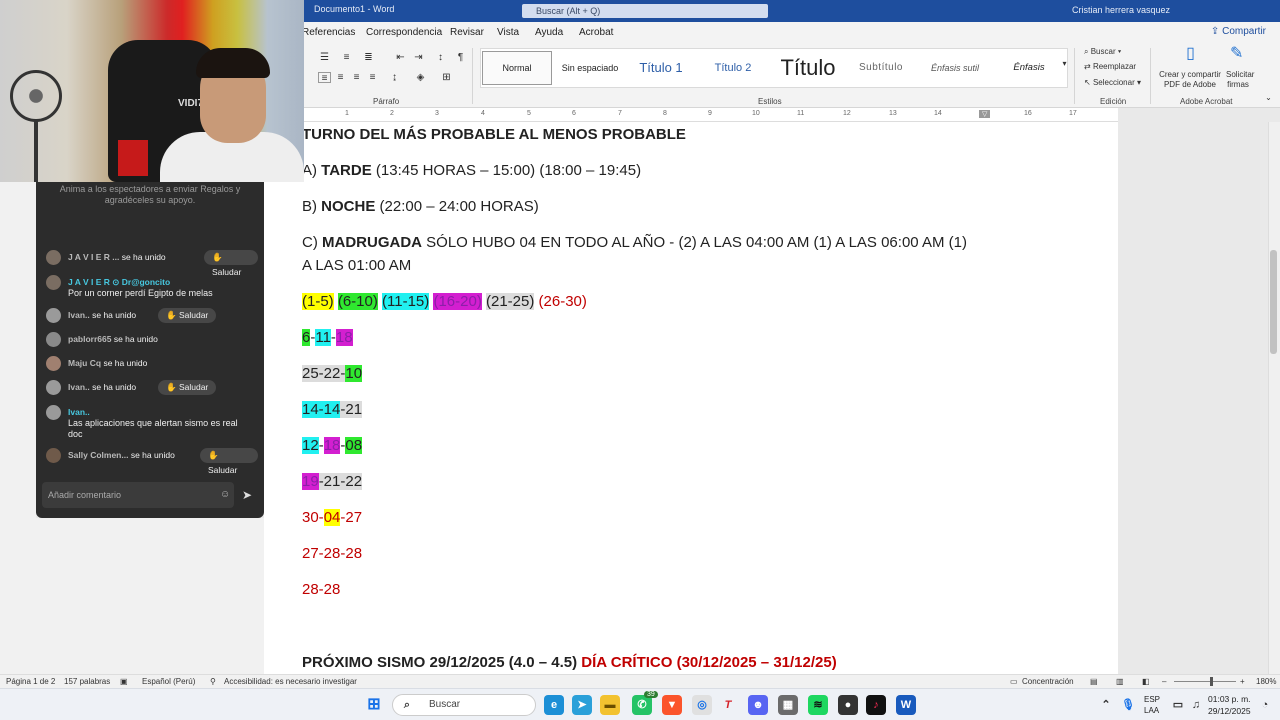 The height and width of the screenshot is (720, 1280). Describe the element at coordinates (1110, 66) in the screenshot. I see `replace-button: ⇄ Reemplazar` at that location.